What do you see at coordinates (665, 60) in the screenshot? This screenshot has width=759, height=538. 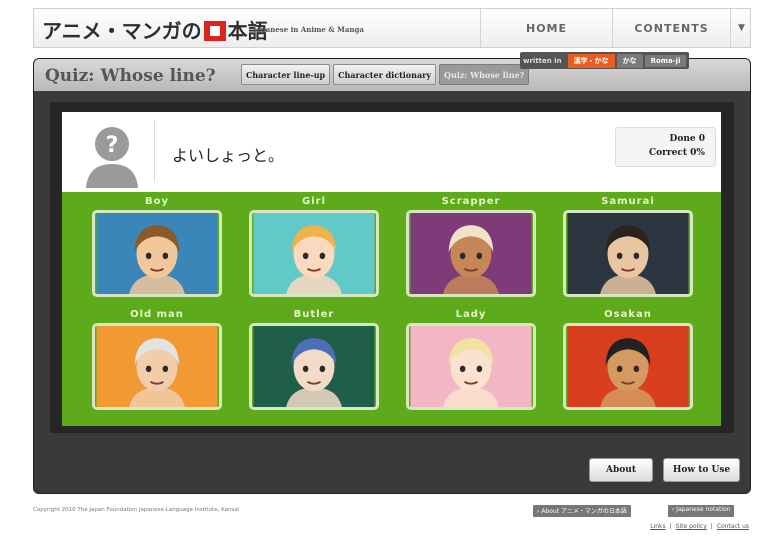 I see `writing-option-romaji: Roma-ji` at bounding box center [665, 60].